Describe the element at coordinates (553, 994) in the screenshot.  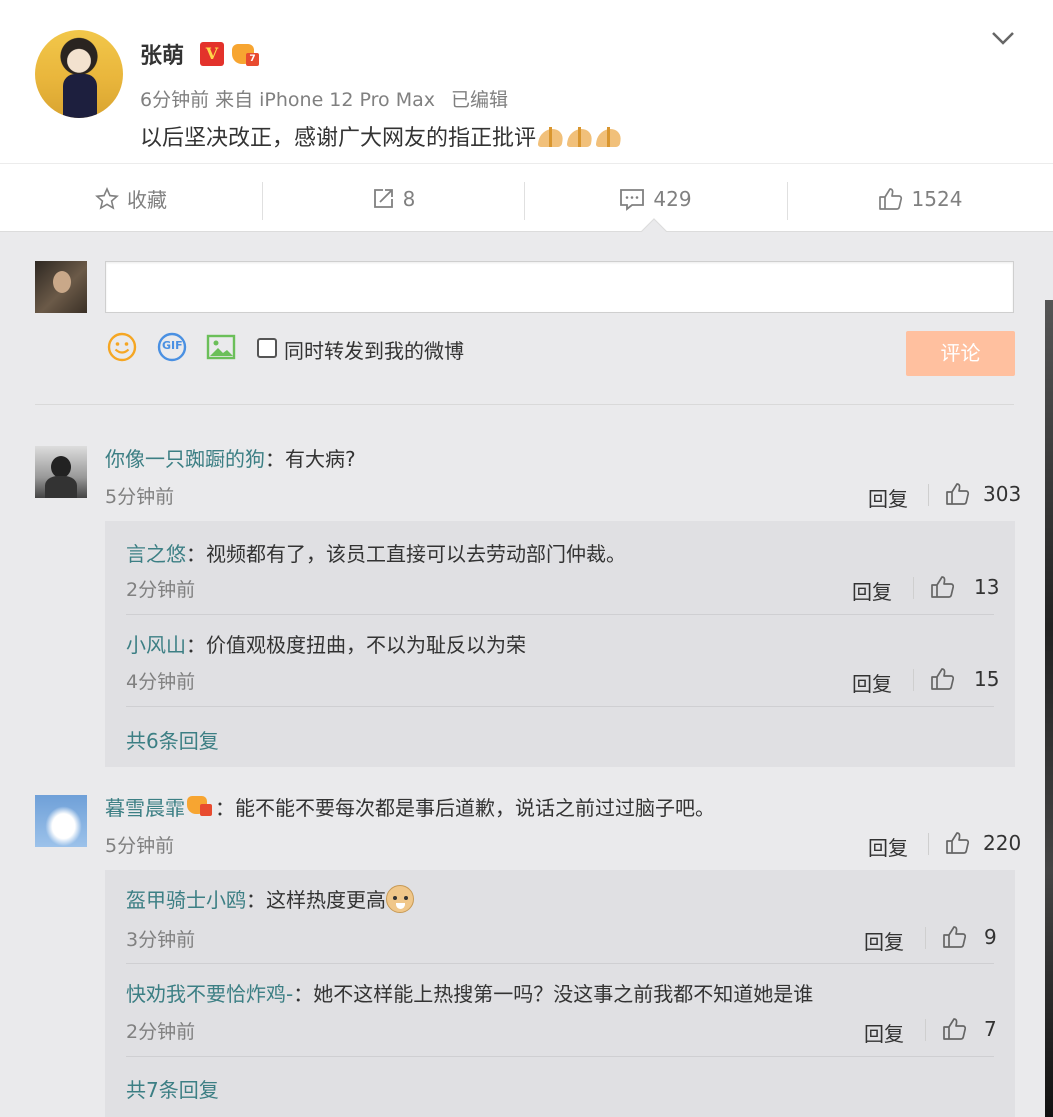
I see `sub-reply-body: ：她不这样能上热搜第一吗？没这事之前我都不知道她是谁` at that location.